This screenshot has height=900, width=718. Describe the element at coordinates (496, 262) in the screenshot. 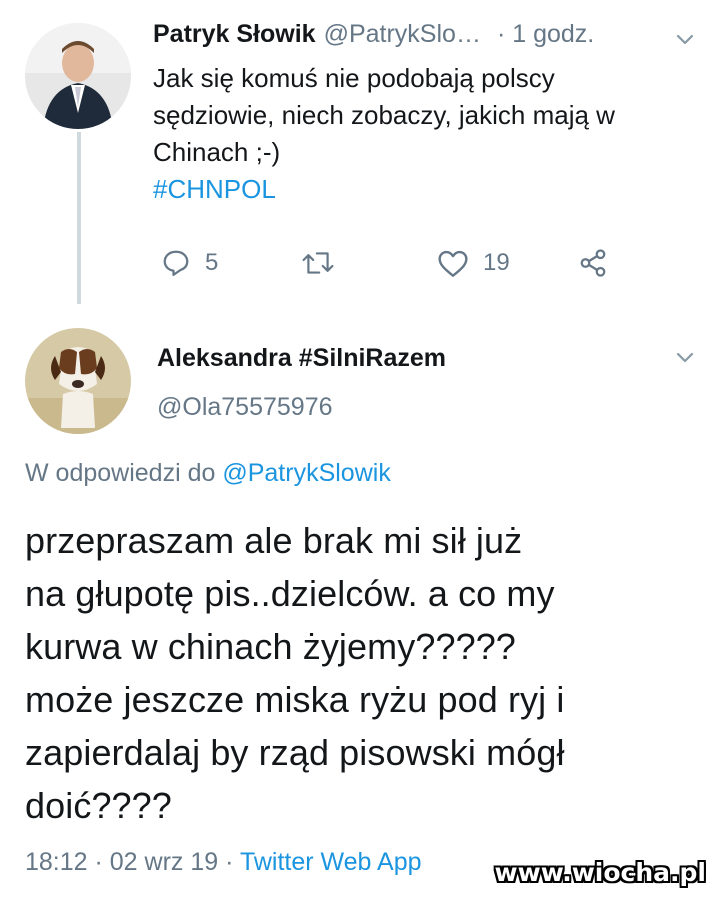

I see `like-count: 19` at that location.